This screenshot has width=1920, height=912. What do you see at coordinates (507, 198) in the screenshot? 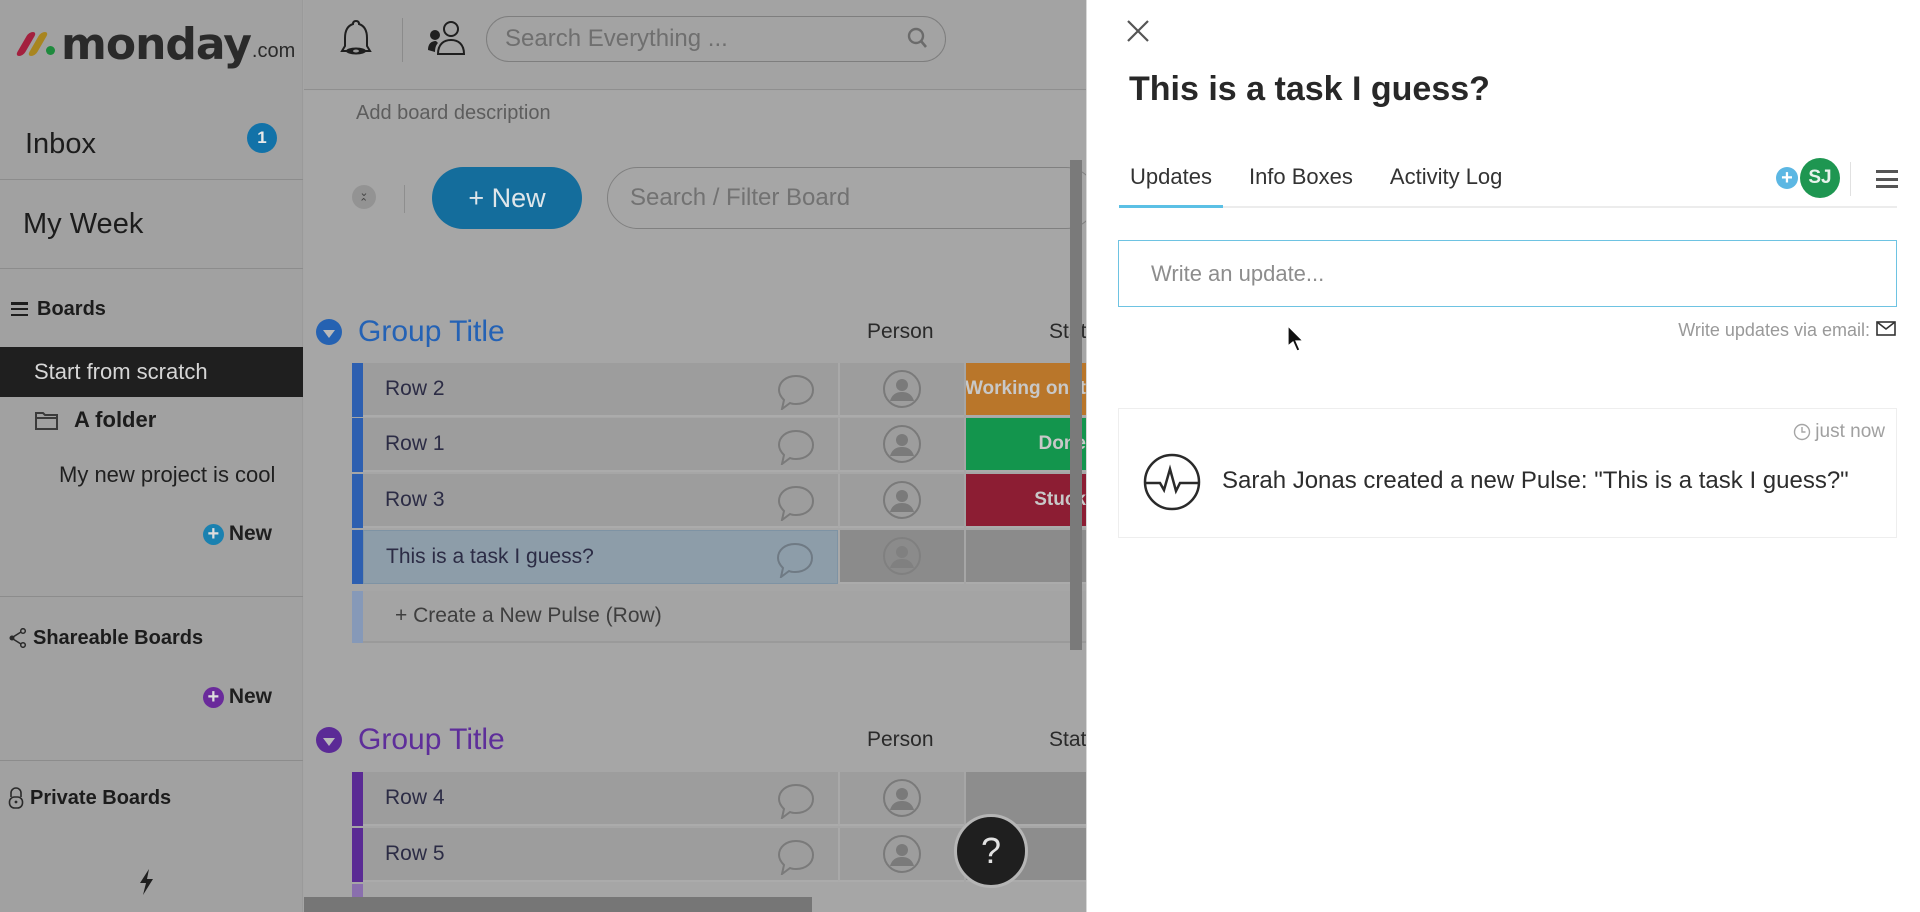
I see `new-item-button: + New` at bounding box center [507, 198].